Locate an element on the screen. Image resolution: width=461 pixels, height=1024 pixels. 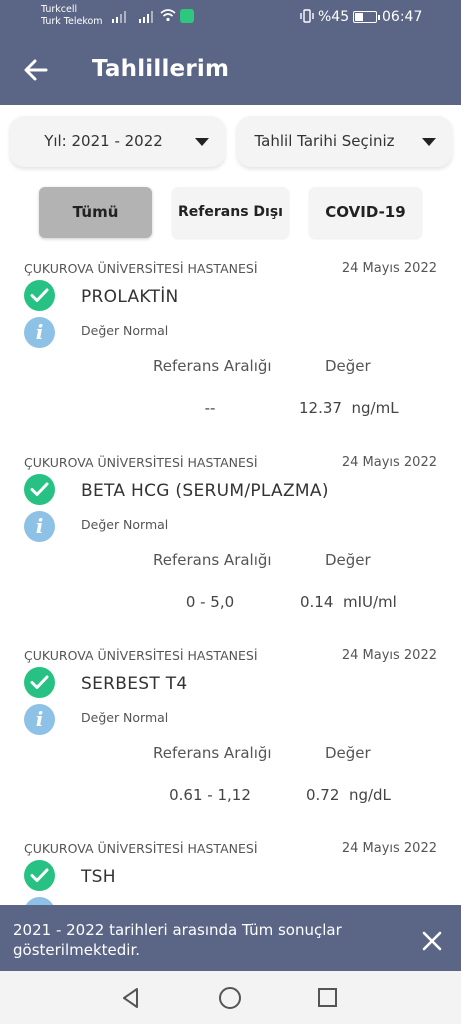
tab-out-of-range: Referans Dışı is located at coordinates (230, 212).